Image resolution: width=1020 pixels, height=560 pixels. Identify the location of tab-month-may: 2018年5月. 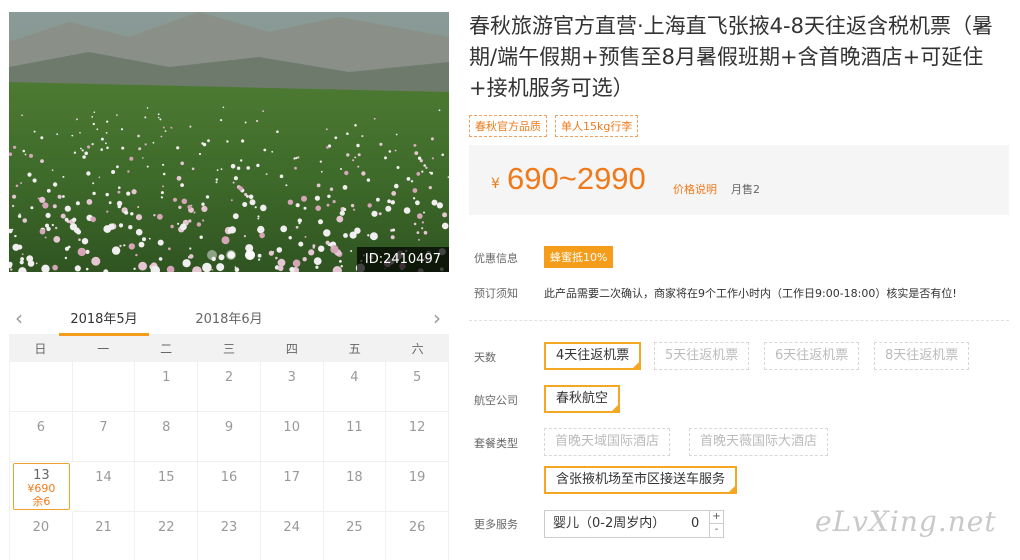
(104, 322).